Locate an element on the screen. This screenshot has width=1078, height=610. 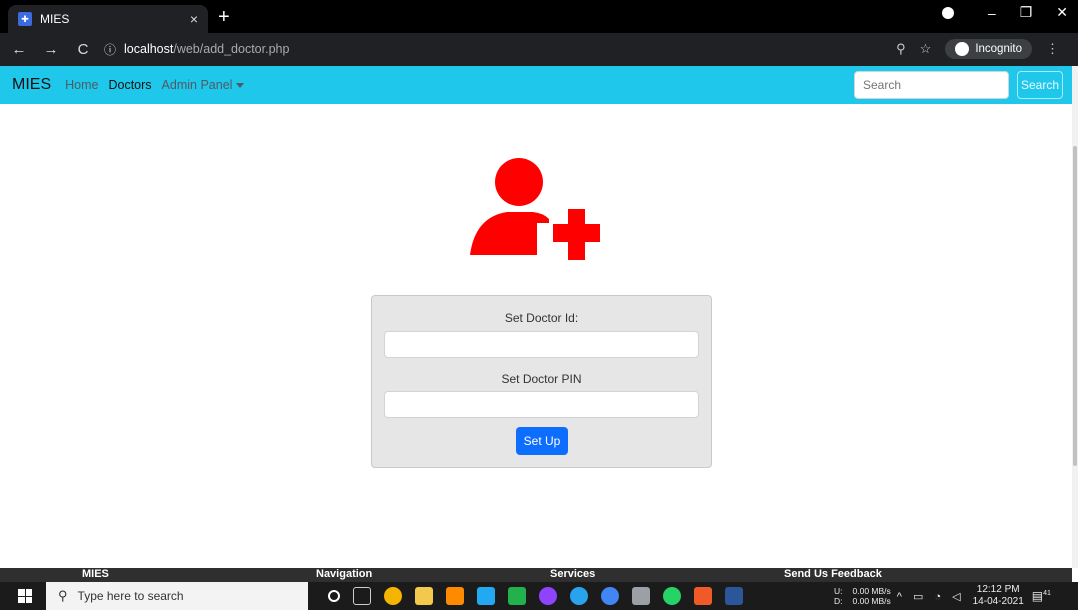
disk-utility-icon is located at coordinates (641, 596).